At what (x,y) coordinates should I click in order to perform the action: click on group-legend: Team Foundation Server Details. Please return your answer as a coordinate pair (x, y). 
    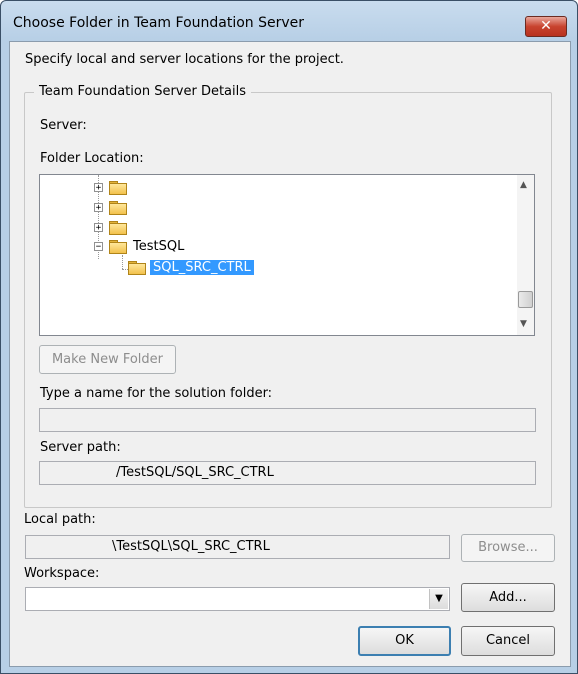
    Looking at the image, I should click on (143, 91).